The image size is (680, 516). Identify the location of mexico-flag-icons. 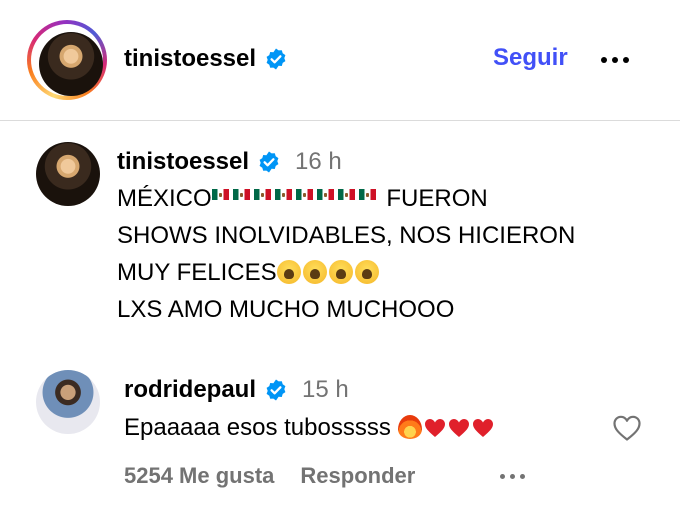
(295, 198).